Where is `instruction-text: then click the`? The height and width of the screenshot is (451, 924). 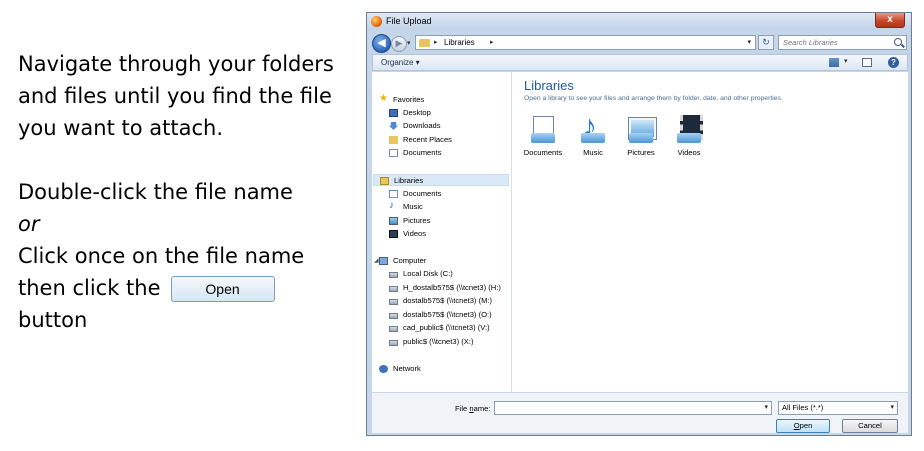 instruction-text: then click the is located at coordinates (89, 288).